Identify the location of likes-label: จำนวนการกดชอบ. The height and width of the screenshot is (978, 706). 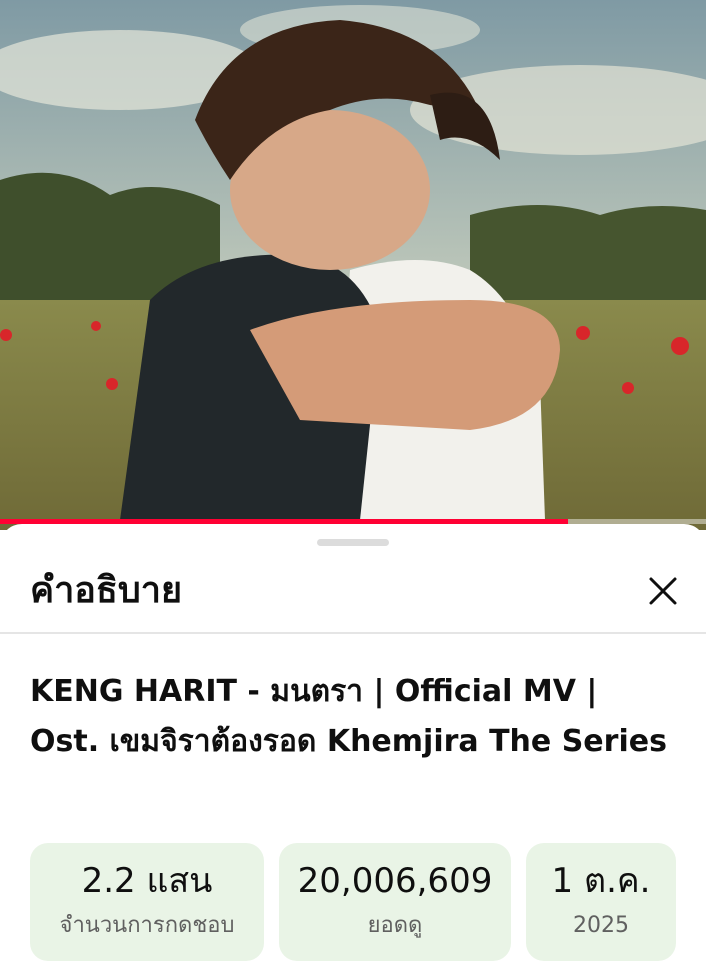
(147, 925).